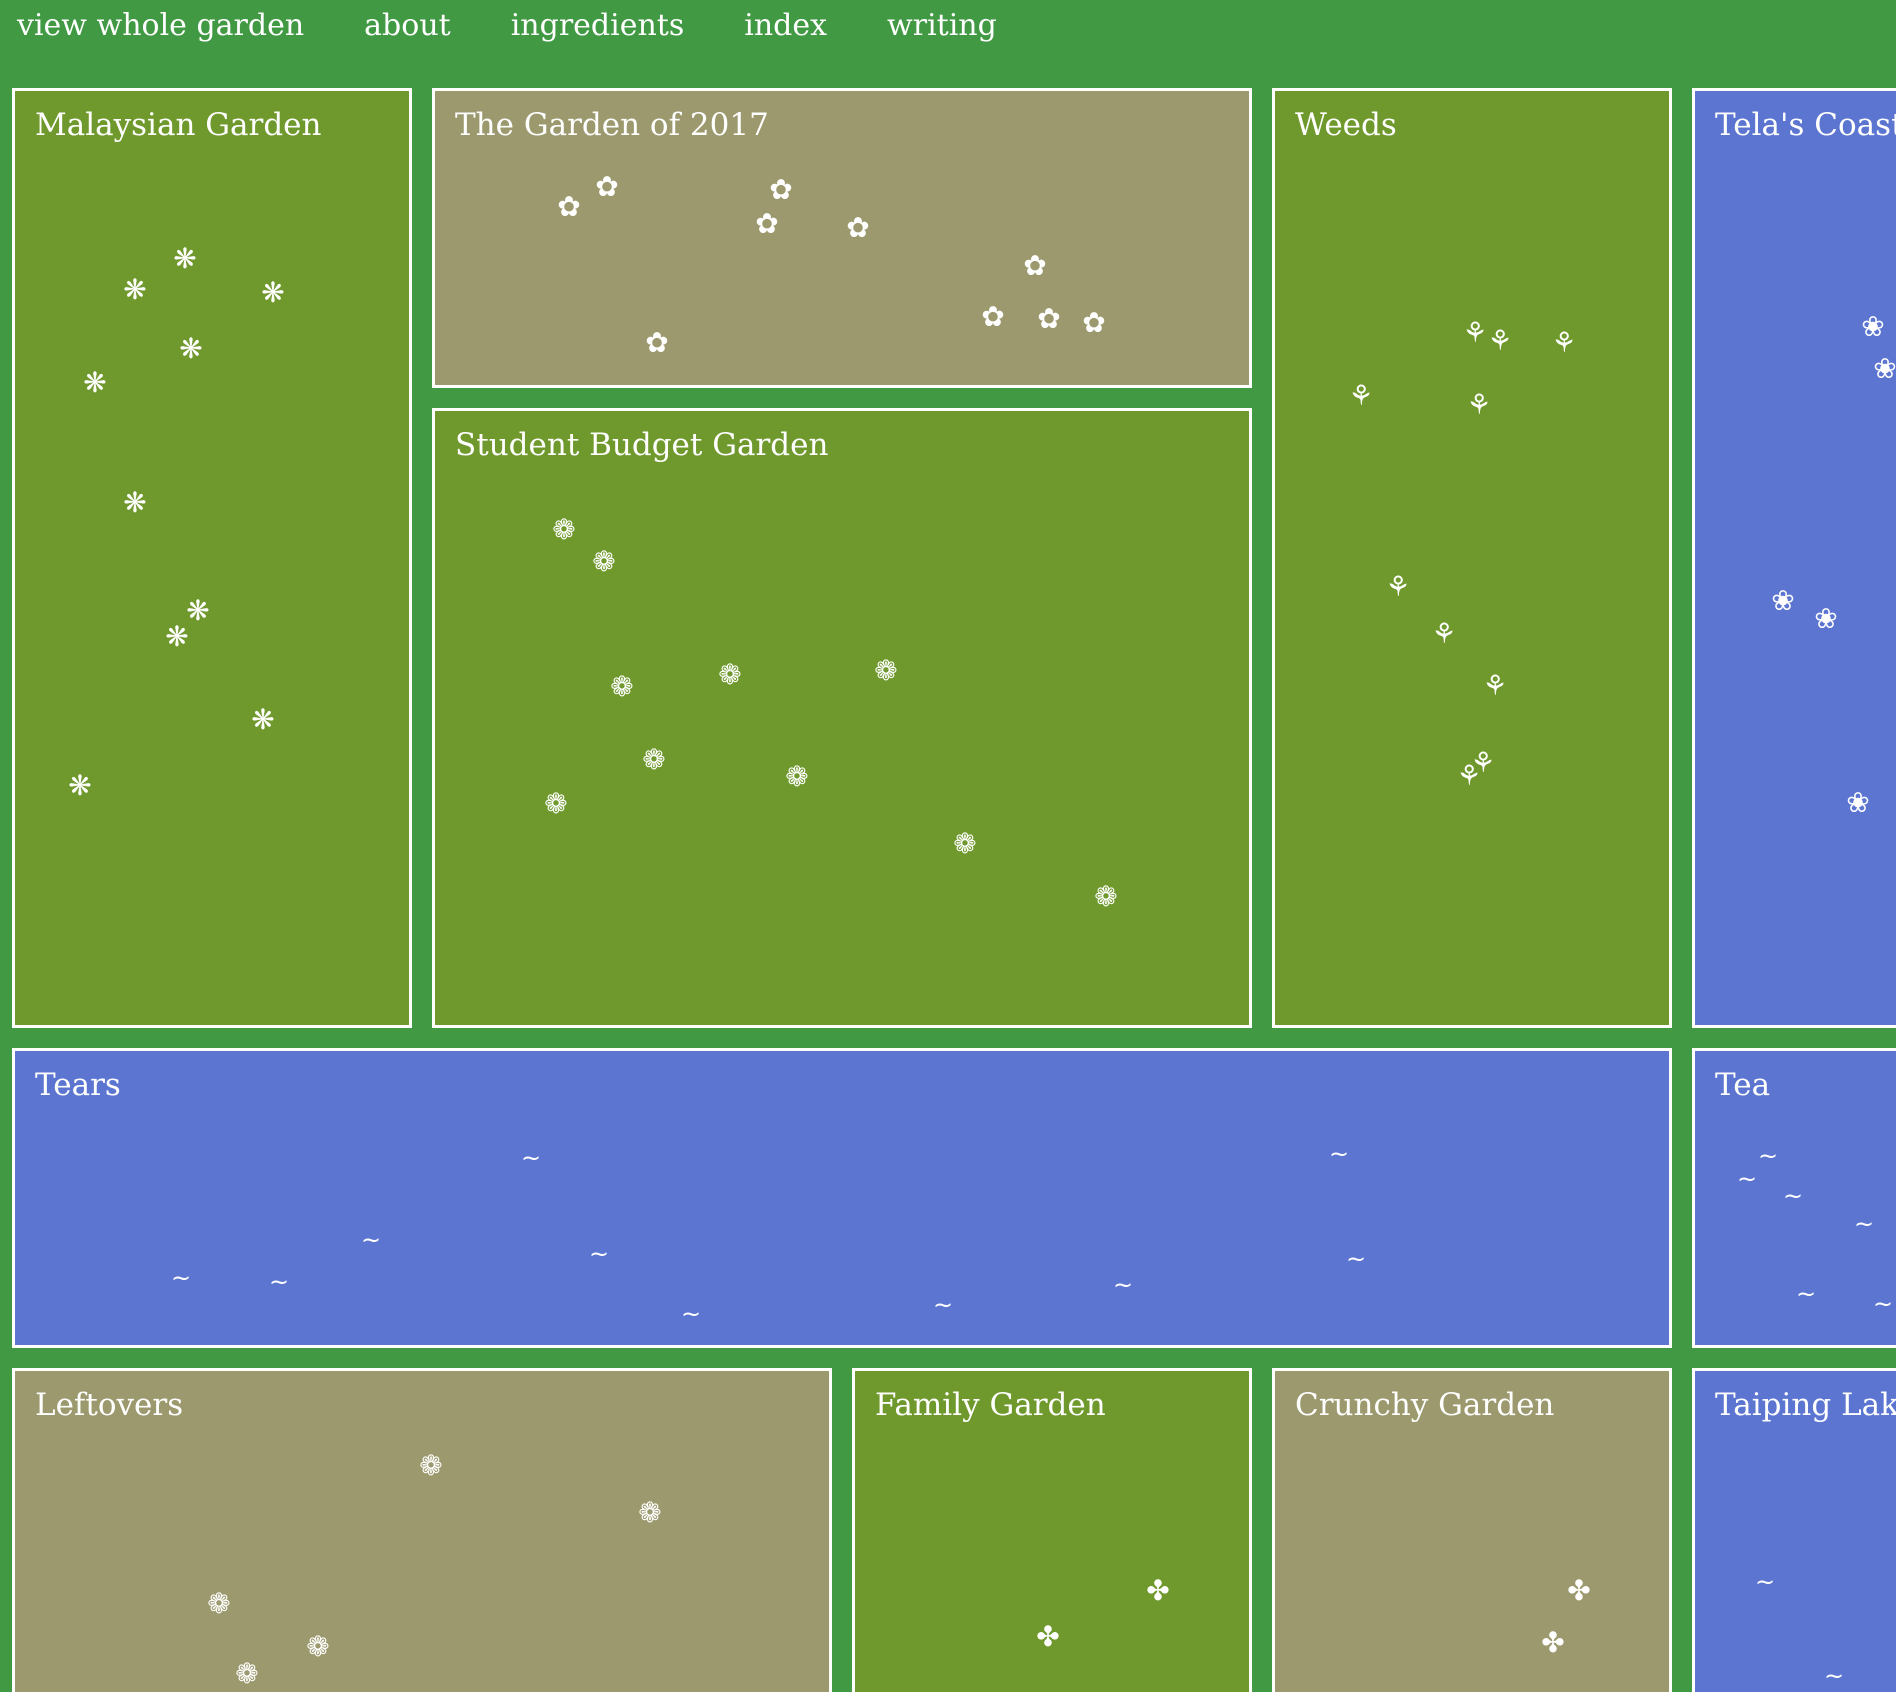  What do you see at coordinates (407, 25) in the screenshot?
I see `nav-link-about: about` at bounding box center [407, 25].